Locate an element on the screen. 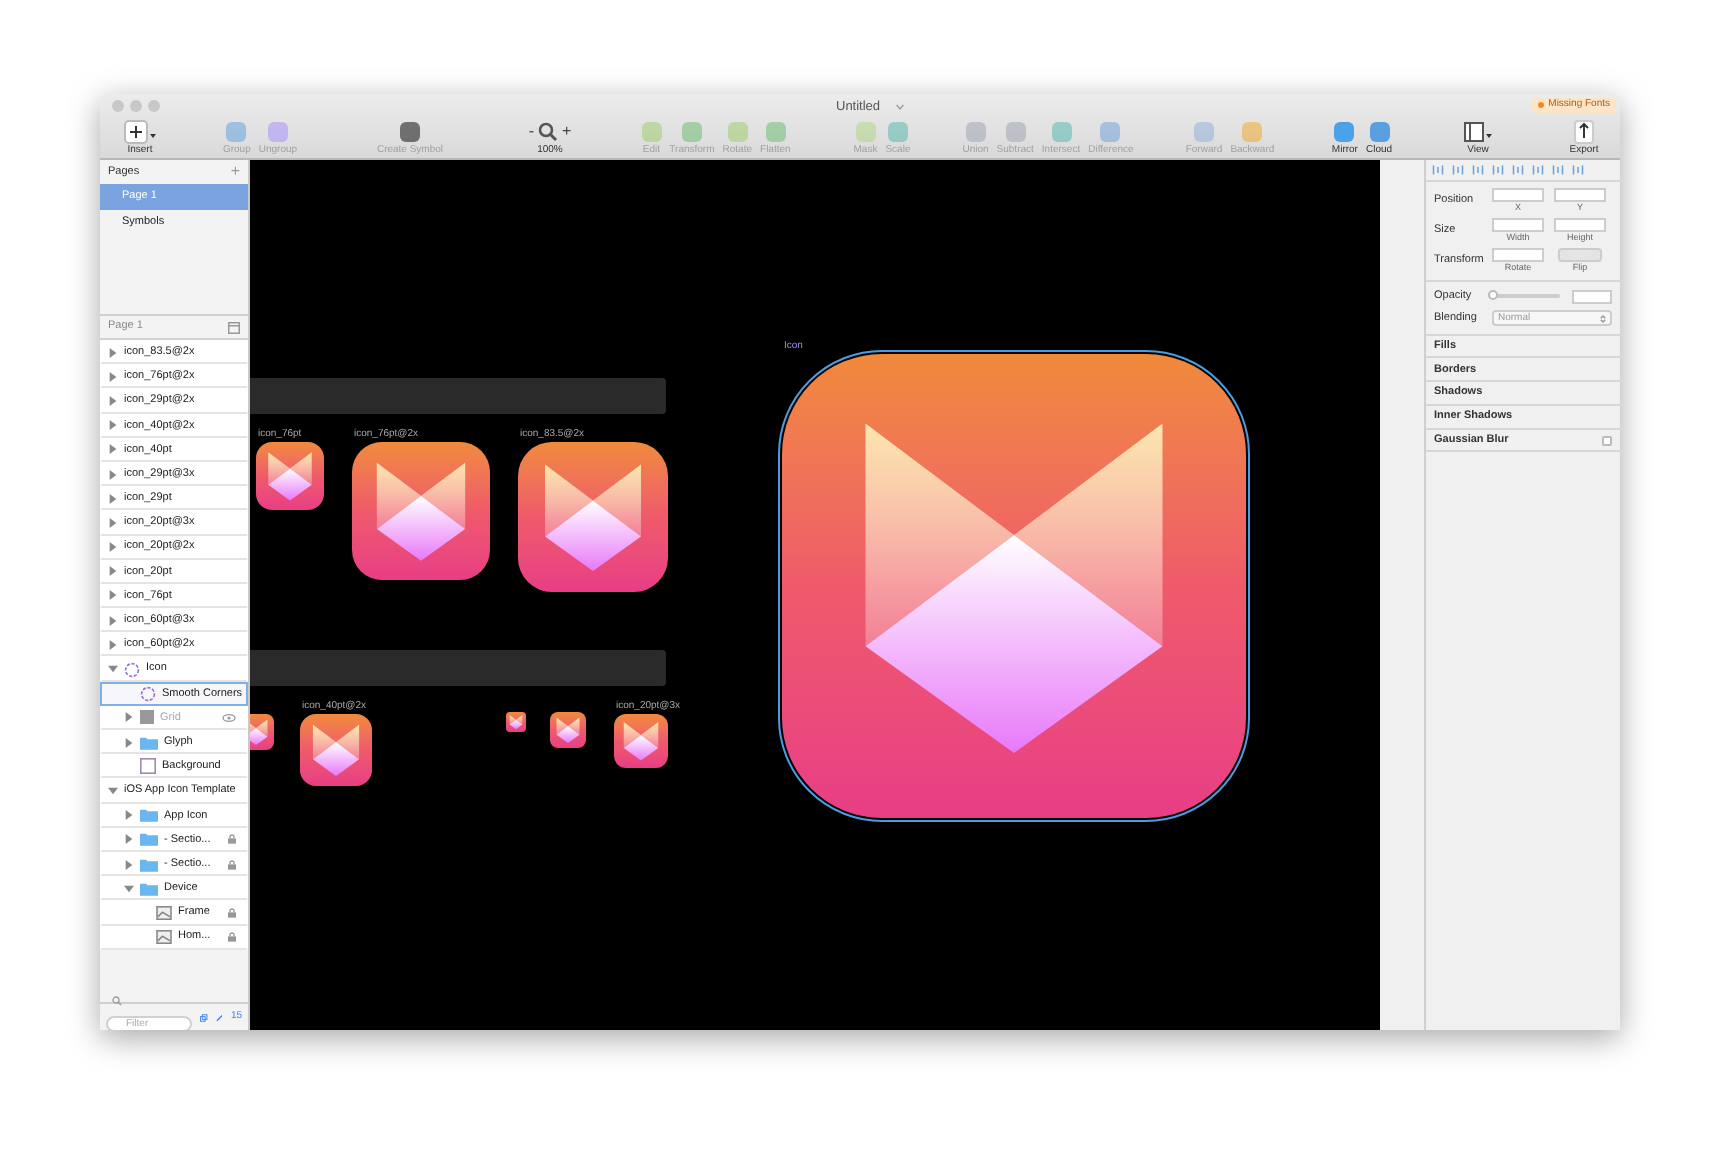 The height and width of the screenshot is (1166, 1720). caret-icon is located at coordinates (900, 107).